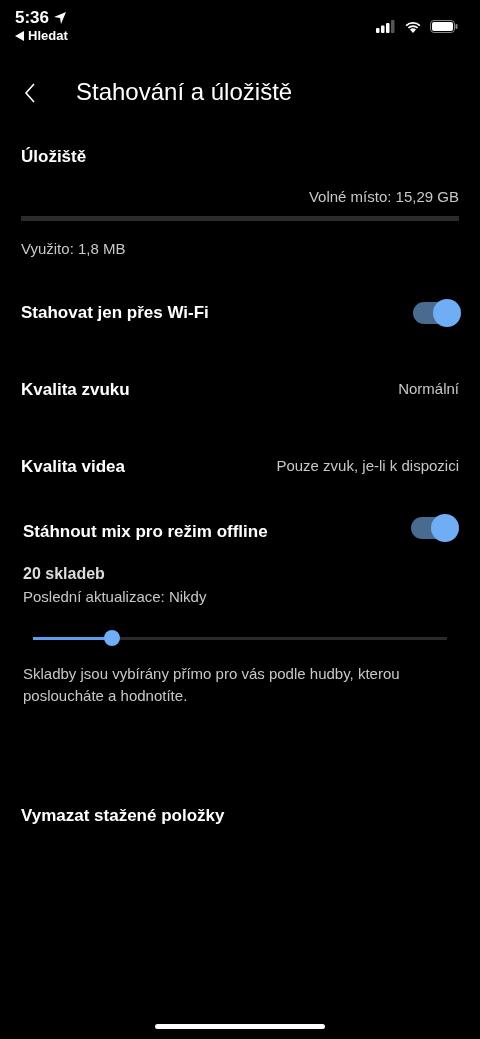 Image resolution: width=480 pixels, height=1039 pixels. Describe the element at coordinates (111, 637) in the screenshot. I see `slider-handle` at that location.